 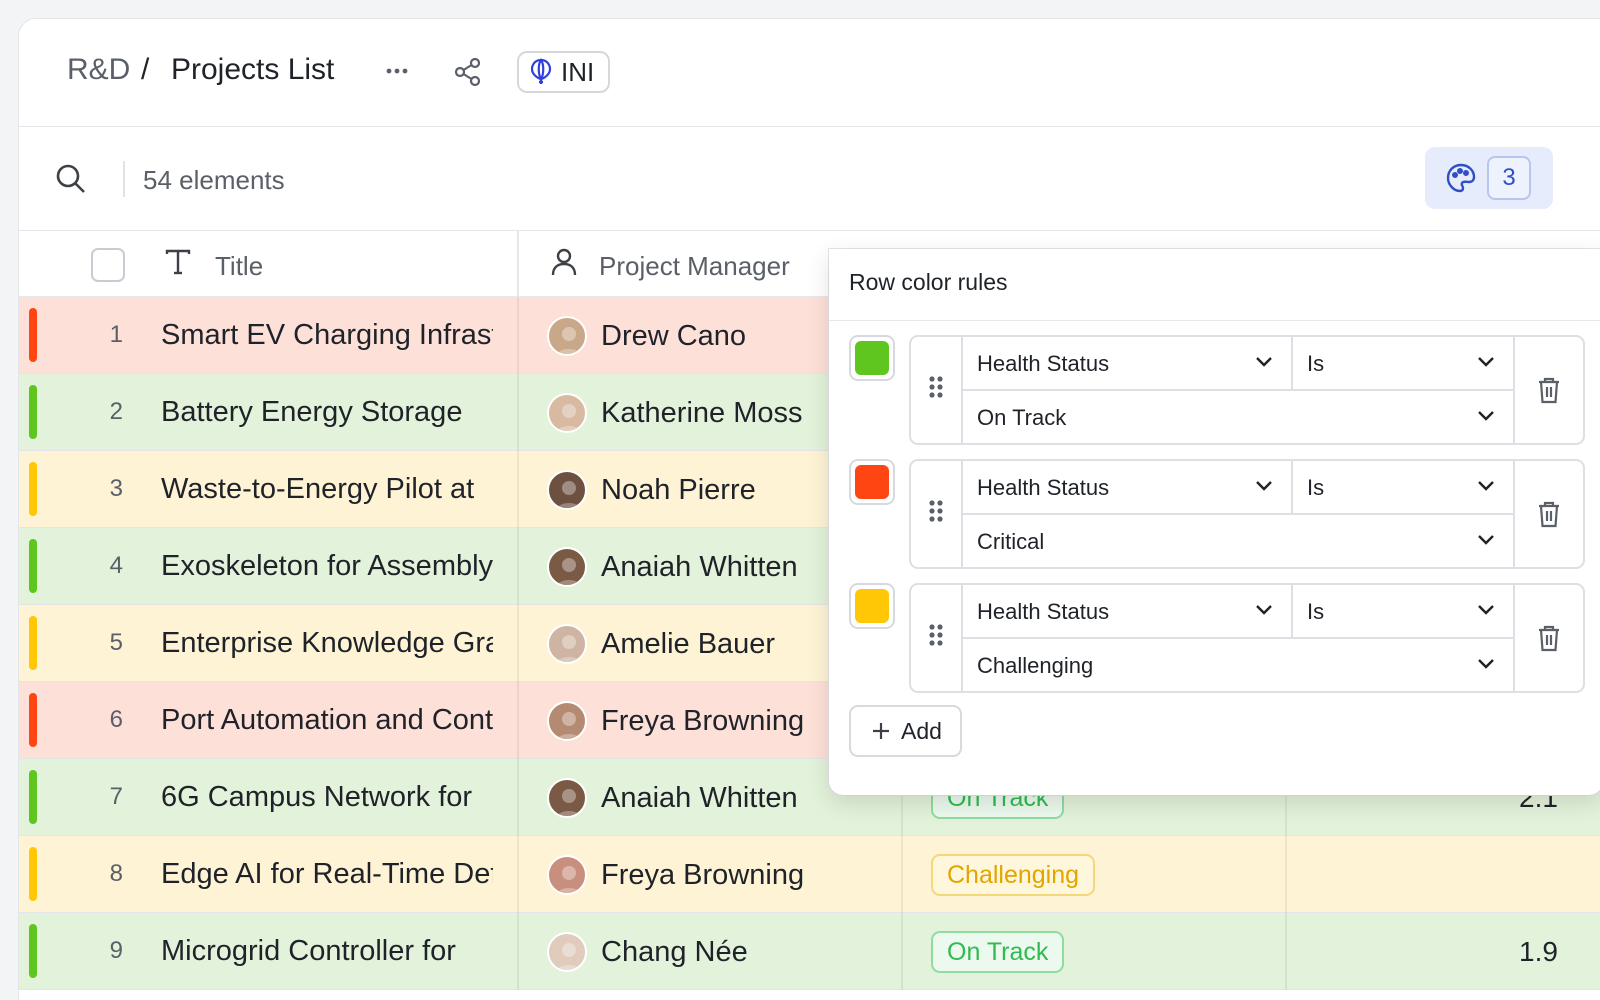 What do you see at coordinates (1509, 178) in the screenshot?
I see `rule-count-badge: 3` at bounding box center [1509, 178].